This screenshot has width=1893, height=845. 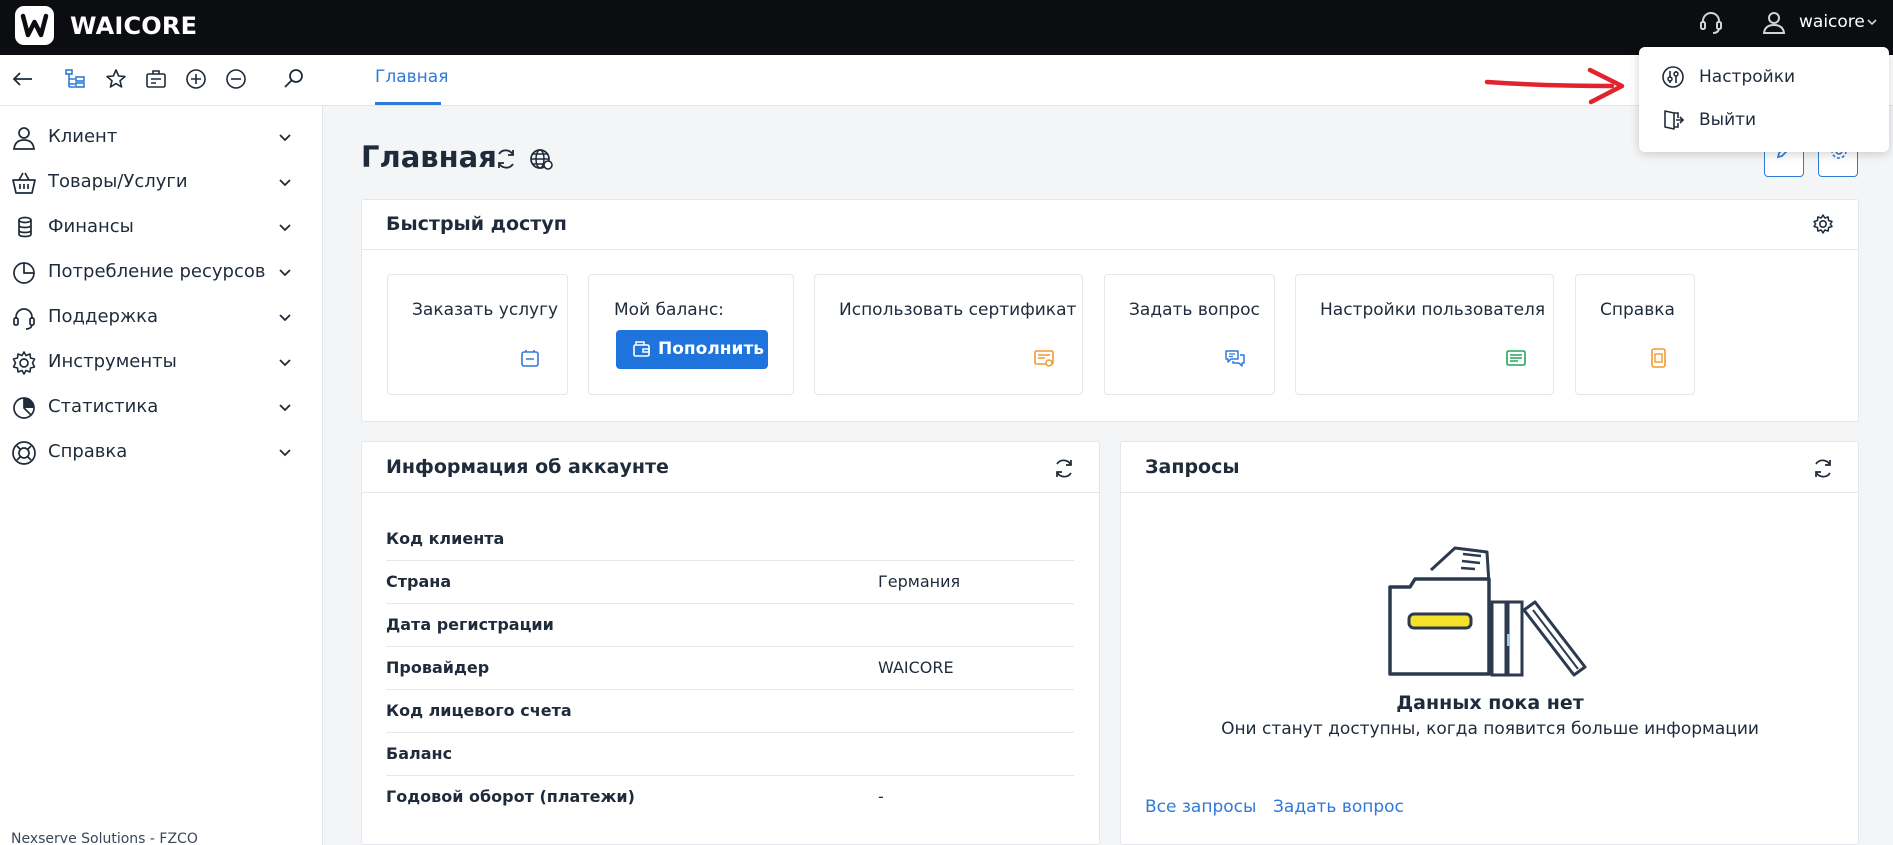 What do you see at coordinates (881, 796) in the screenshot?
I see `info-value-annual-turnover: -` at bounding box center [881, 796].